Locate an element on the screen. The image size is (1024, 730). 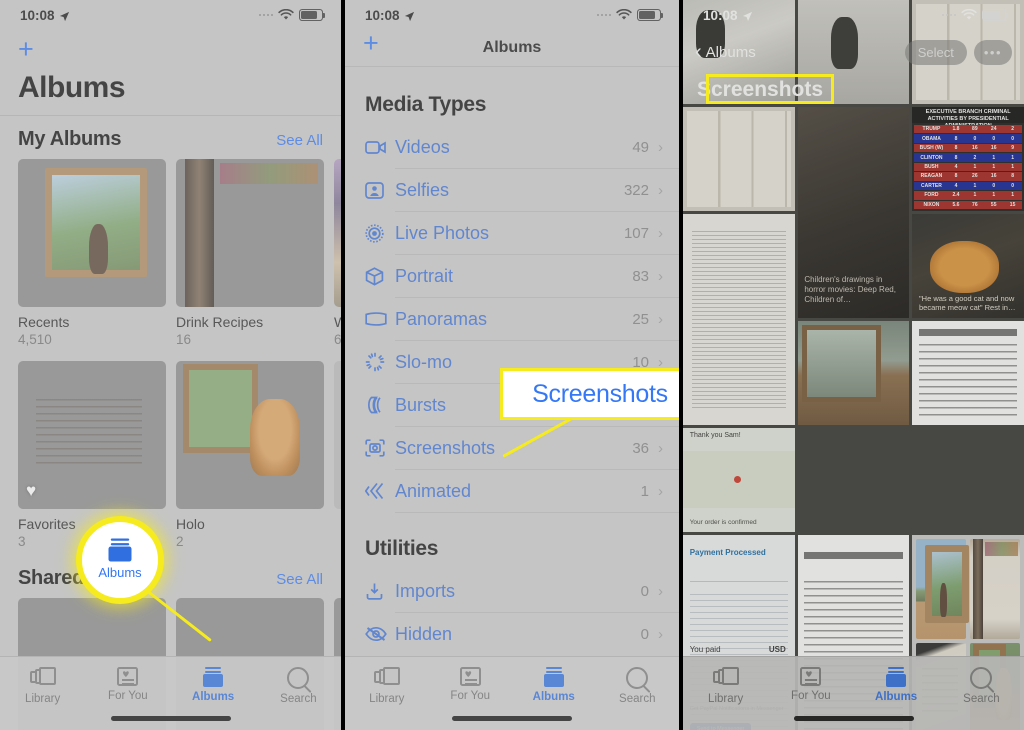
row-count: 107 is located at coordinates (636, 233).